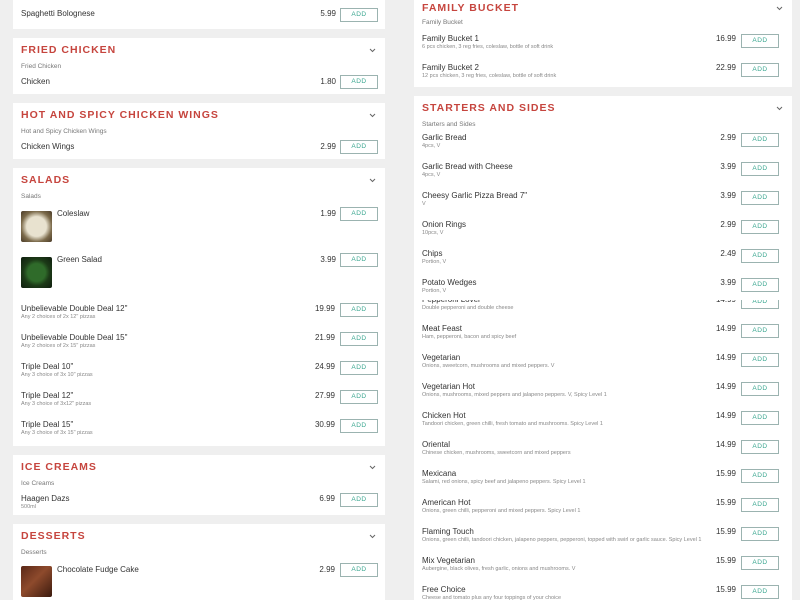 Image resolution: width=800 pixels, height=600 pixels. I want to click on item-desc: Any 3 choice of 3x 15" pizzas, so click(57, 433).